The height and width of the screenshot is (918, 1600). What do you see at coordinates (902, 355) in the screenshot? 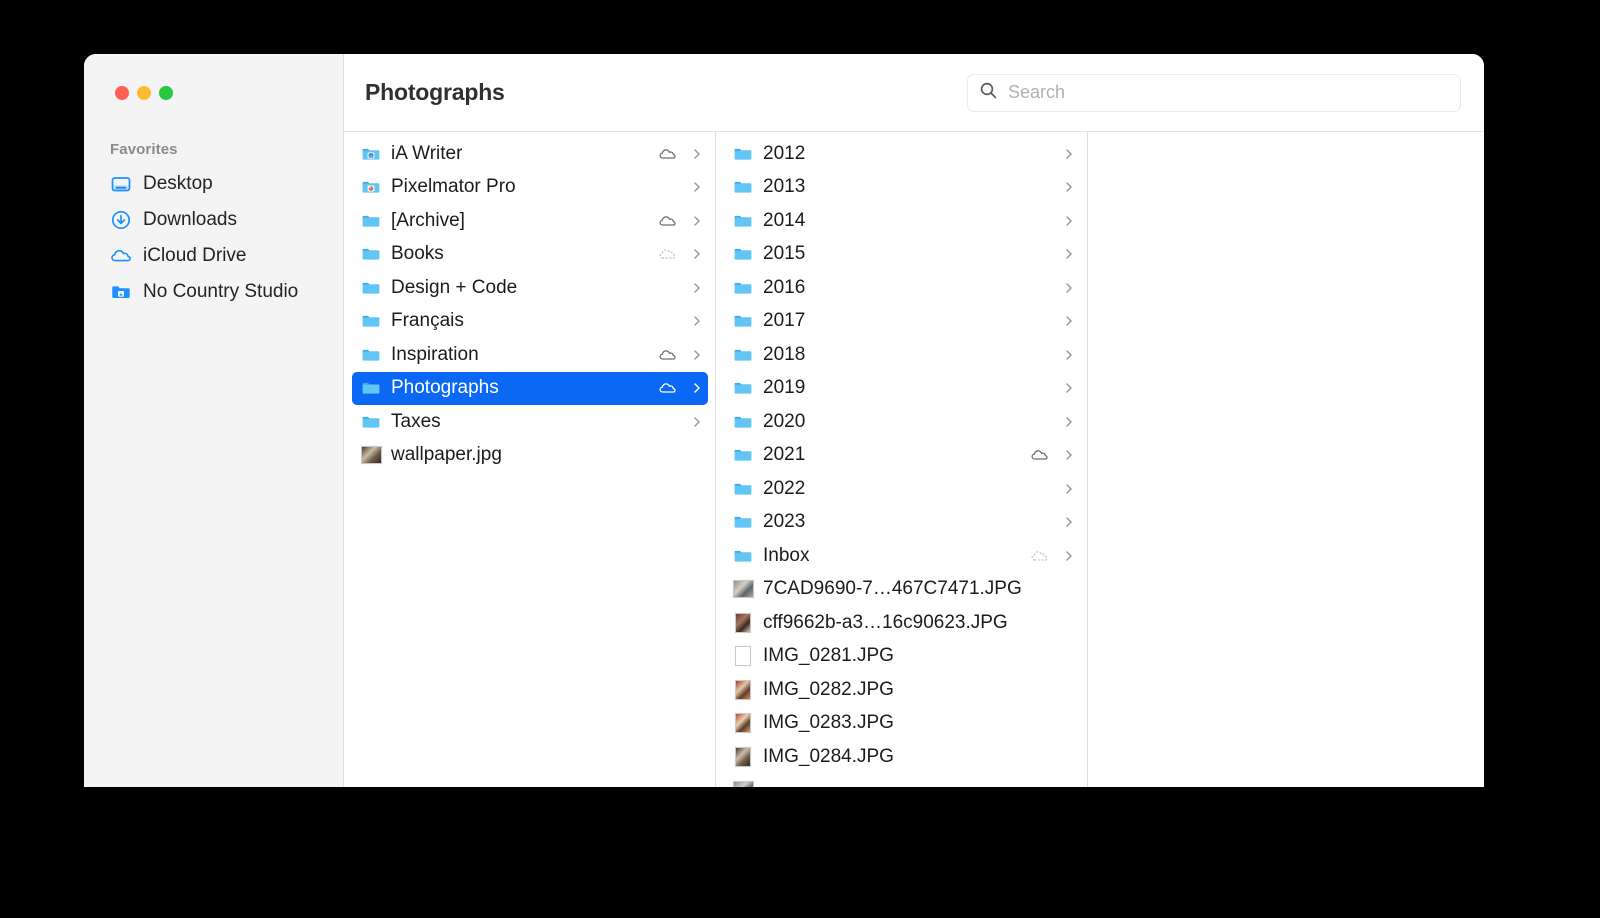
I see `list-item: 2018` at bounding box center [902, 355].